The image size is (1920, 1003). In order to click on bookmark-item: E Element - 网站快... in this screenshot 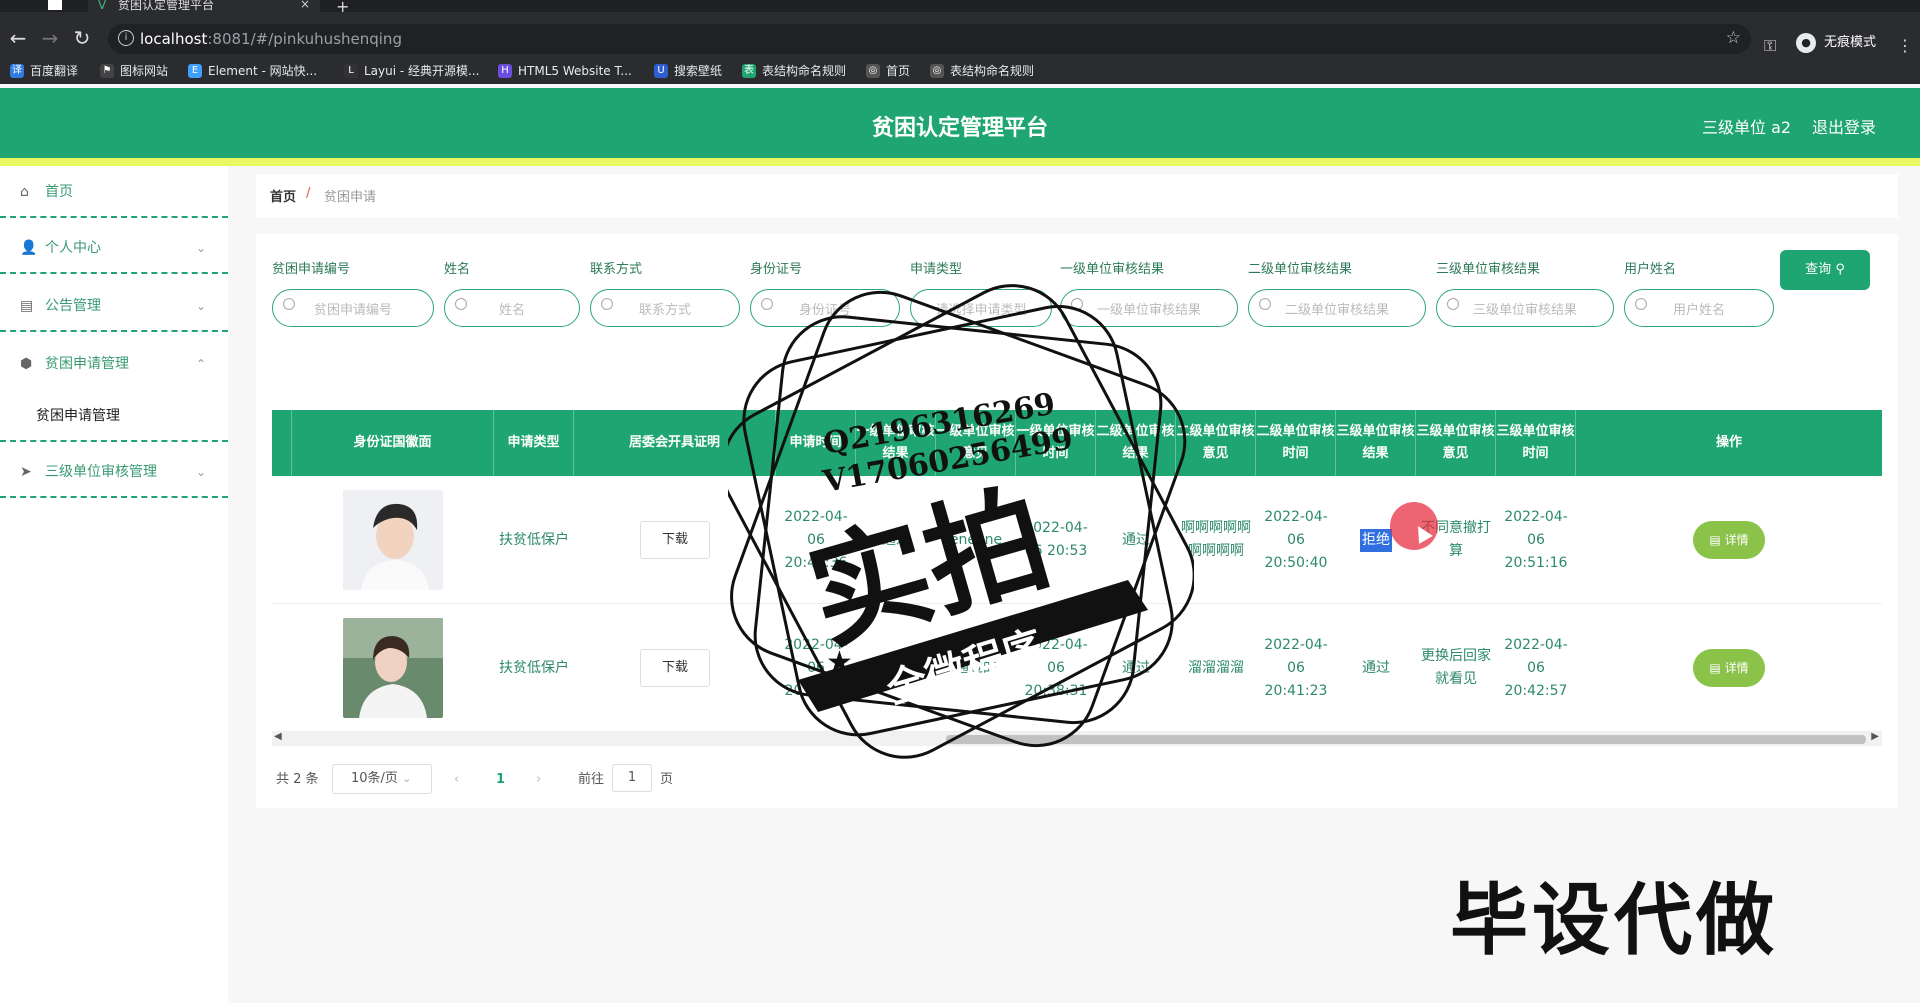, I will do `click(251, 71)`.